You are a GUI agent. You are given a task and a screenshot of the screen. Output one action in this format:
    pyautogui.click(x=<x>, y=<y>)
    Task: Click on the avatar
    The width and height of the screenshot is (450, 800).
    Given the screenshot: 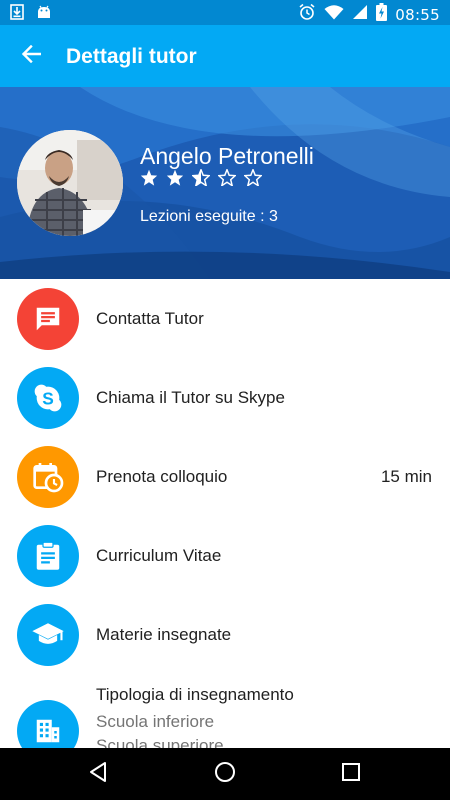 What is the action you would take?
    pyautogui.click(x=70, y=183)
    